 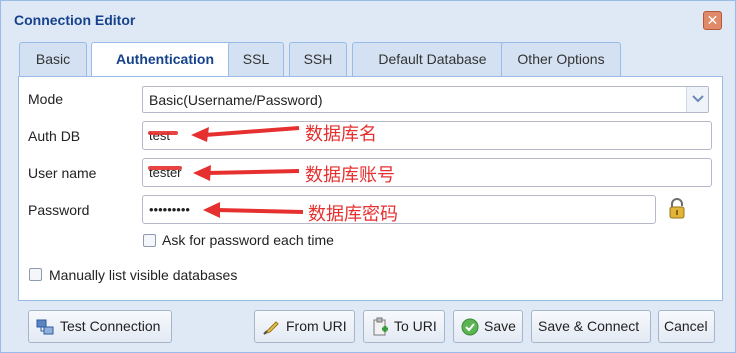 What do you see at coordinates (500, 326) in the screenshot?
I see `save-label: Save` at bounding box center [500, 326].